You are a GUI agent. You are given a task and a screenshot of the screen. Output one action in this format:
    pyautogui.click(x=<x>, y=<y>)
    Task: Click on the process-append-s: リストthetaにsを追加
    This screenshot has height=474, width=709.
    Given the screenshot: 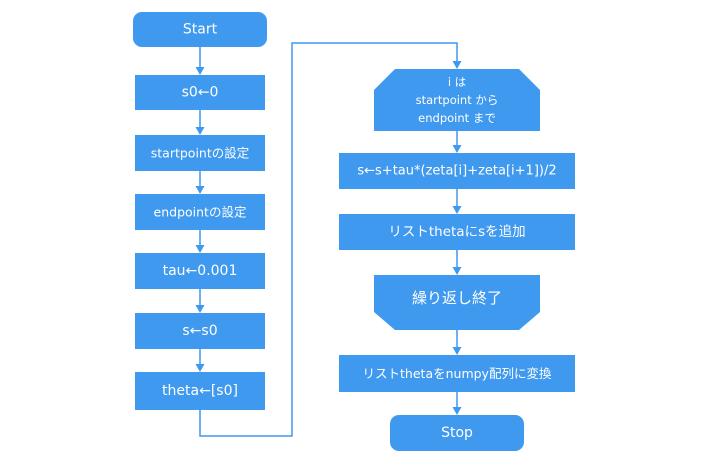 What is the action you would take?
    pyautogui.click(x=457, y=232)
    